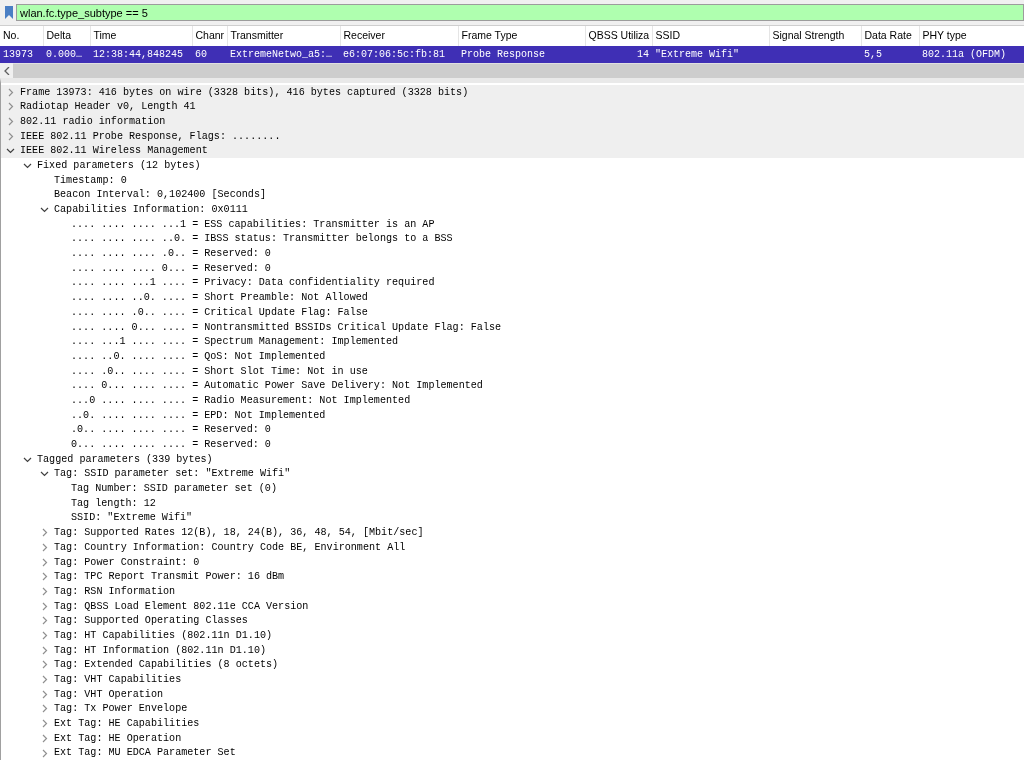 This screenshot has width=1024, height=760. Describe the element at coordinates (21, 36) in the screenshot. I see `column-header: No.` at that location.